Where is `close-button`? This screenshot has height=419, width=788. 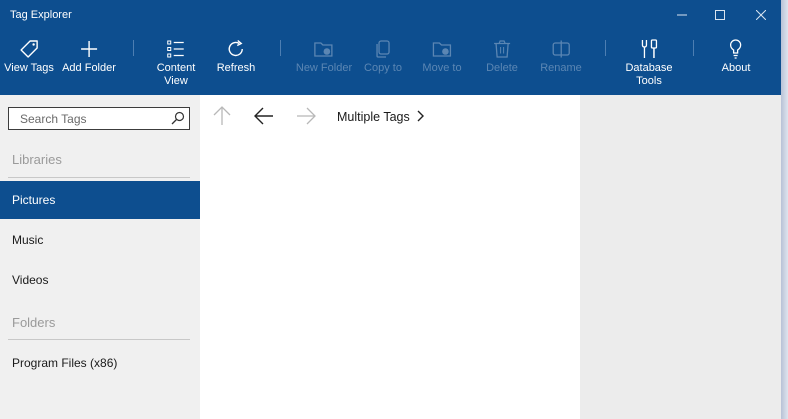
close-button is located at coordinates (761, 15).